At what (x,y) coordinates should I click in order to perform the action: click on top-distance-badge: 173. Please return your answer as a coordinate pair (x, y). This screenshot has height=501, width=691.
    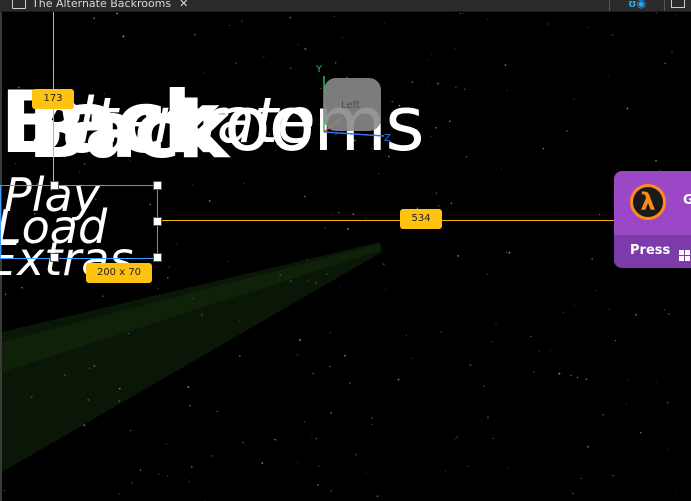
    Looking at the image, I should click on (53, 99).